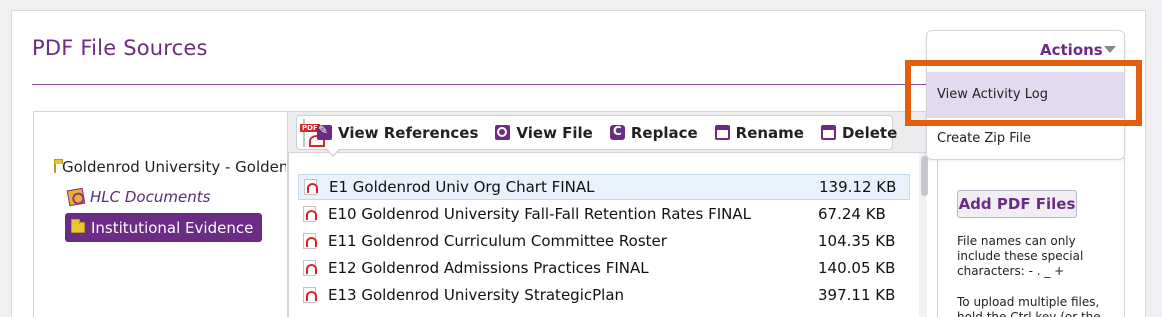  I want to click on rename-label: Rename, so click(769, 132).